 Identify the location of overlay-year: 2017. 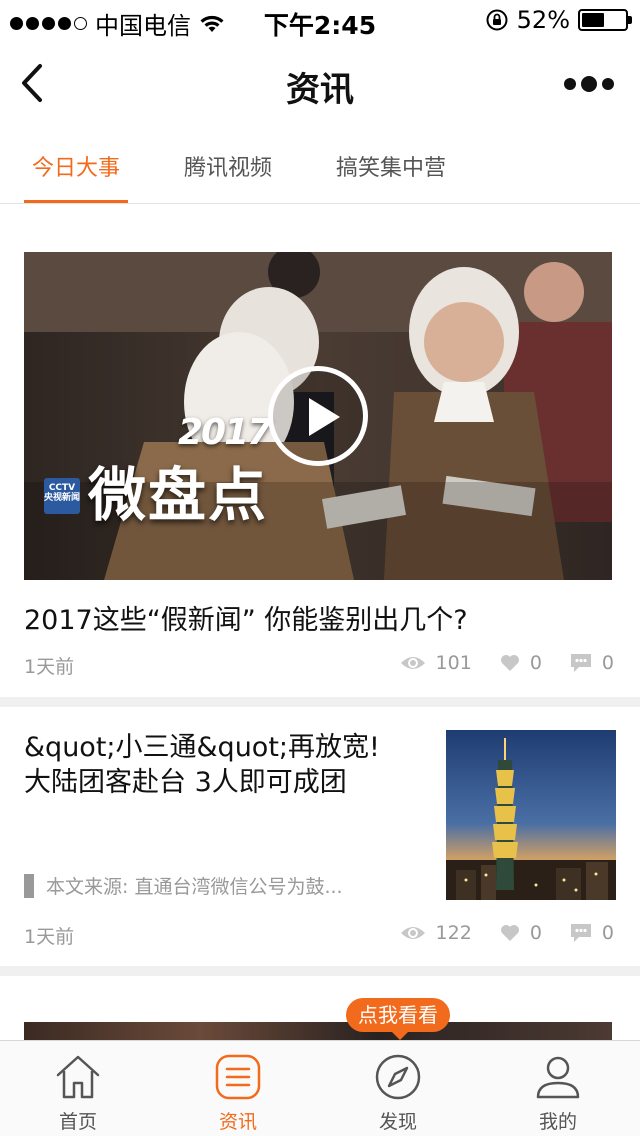
(225, 432).